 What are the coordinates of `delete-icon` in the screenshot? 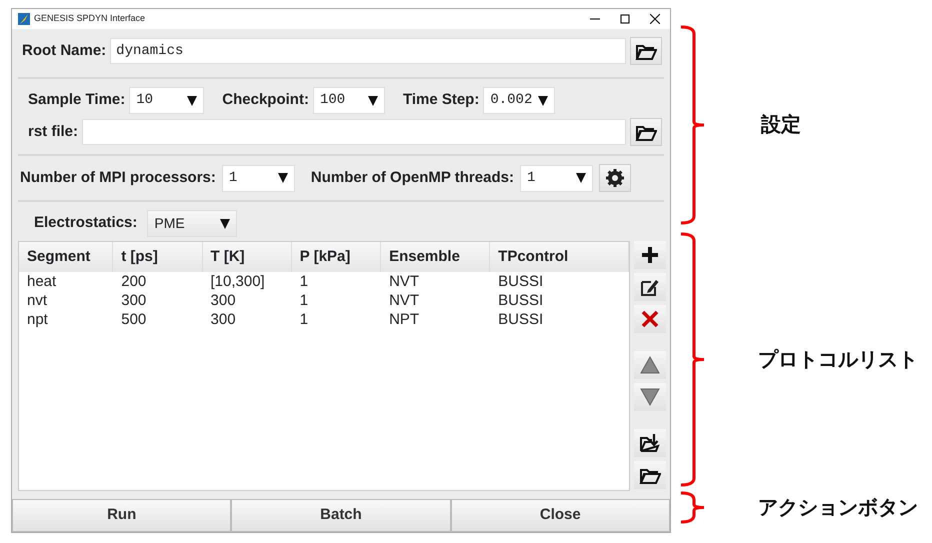 It's located at (650, 319).